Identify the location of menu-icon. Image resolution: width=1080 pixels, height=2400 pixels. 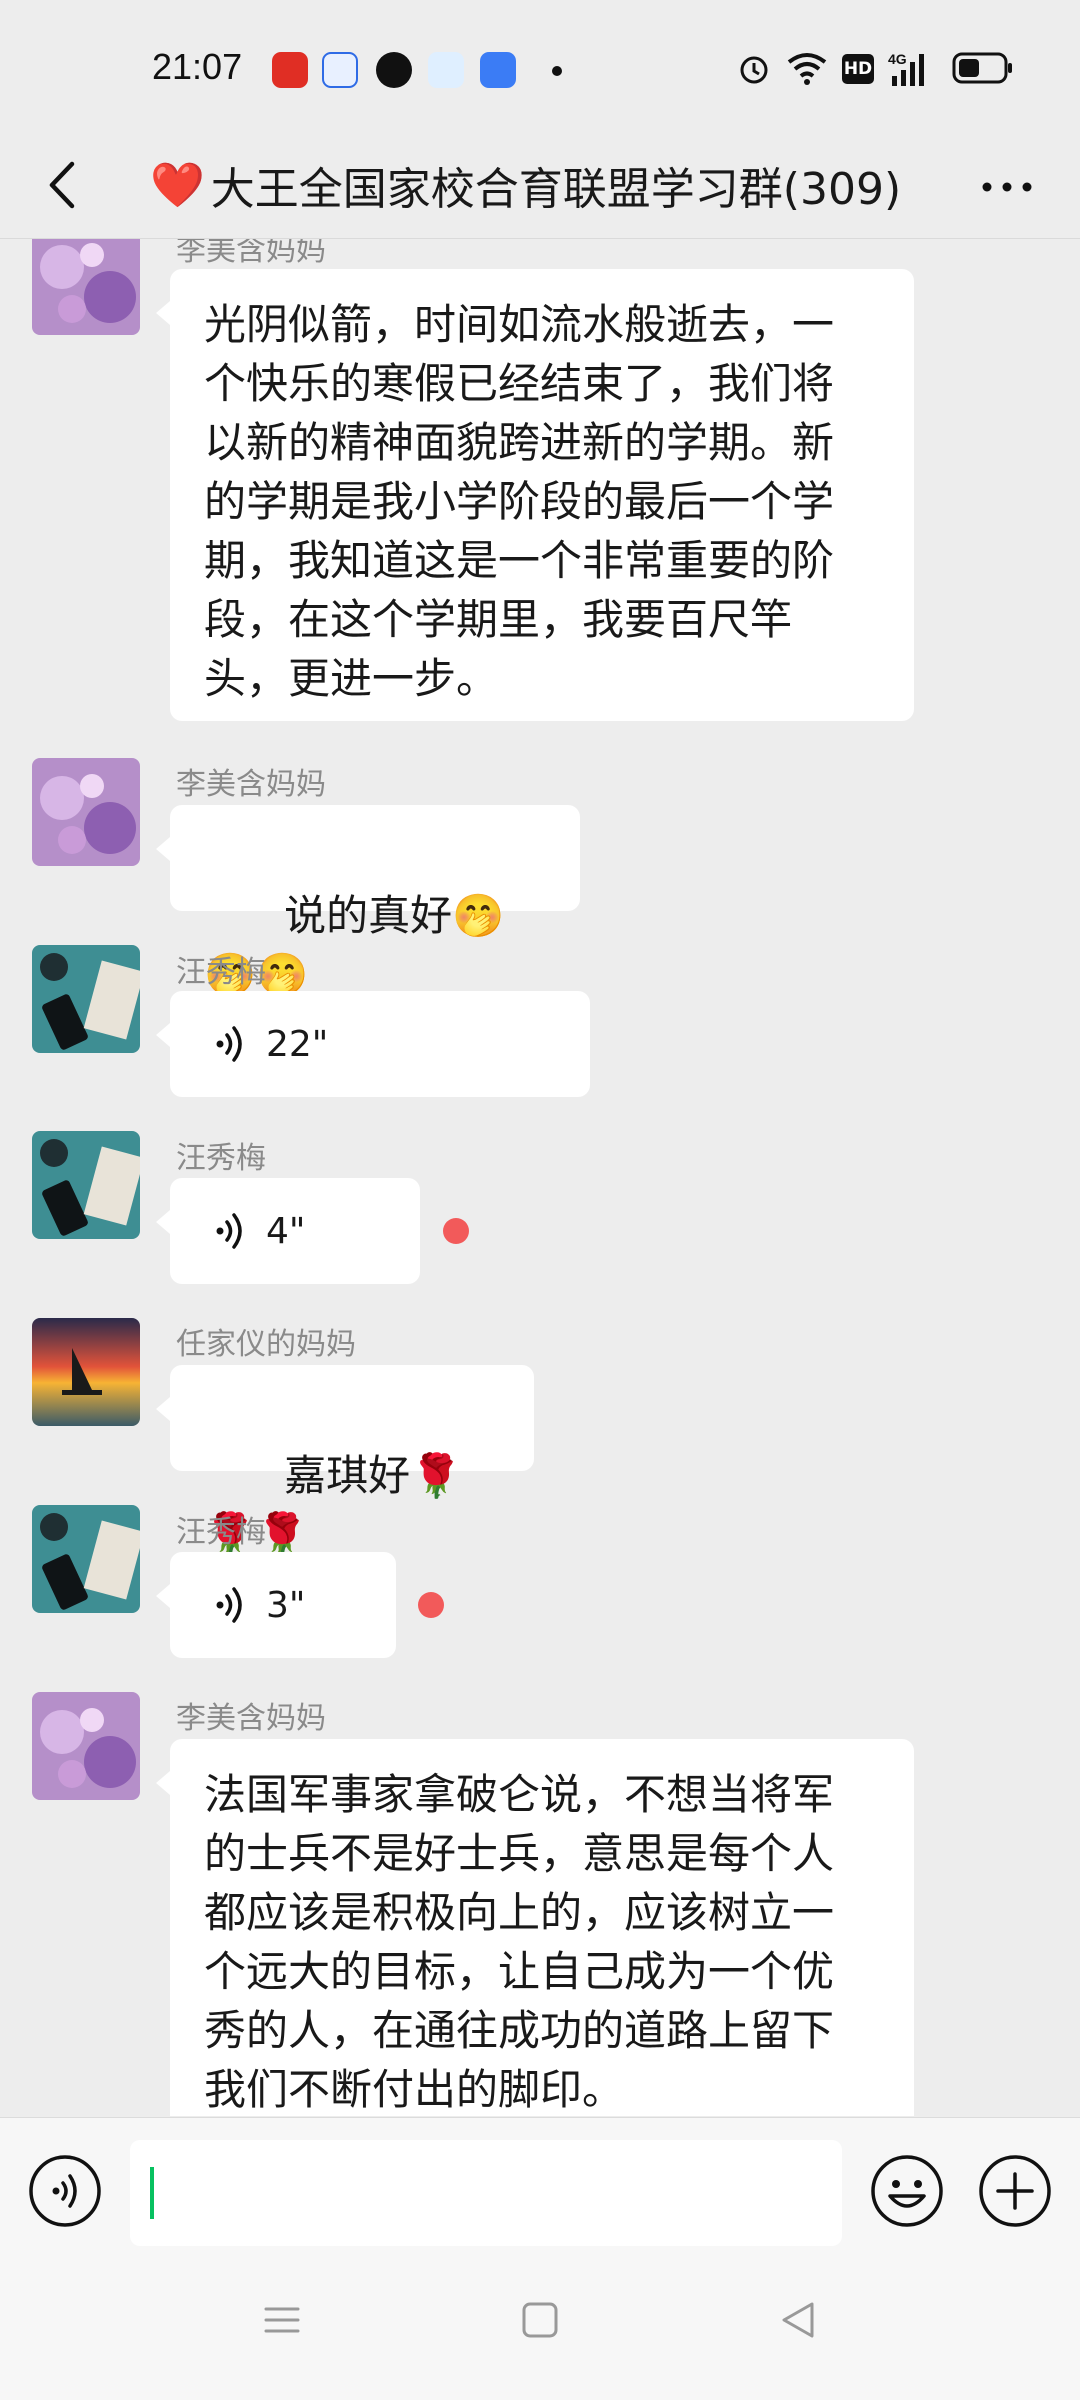
(282, 2320).